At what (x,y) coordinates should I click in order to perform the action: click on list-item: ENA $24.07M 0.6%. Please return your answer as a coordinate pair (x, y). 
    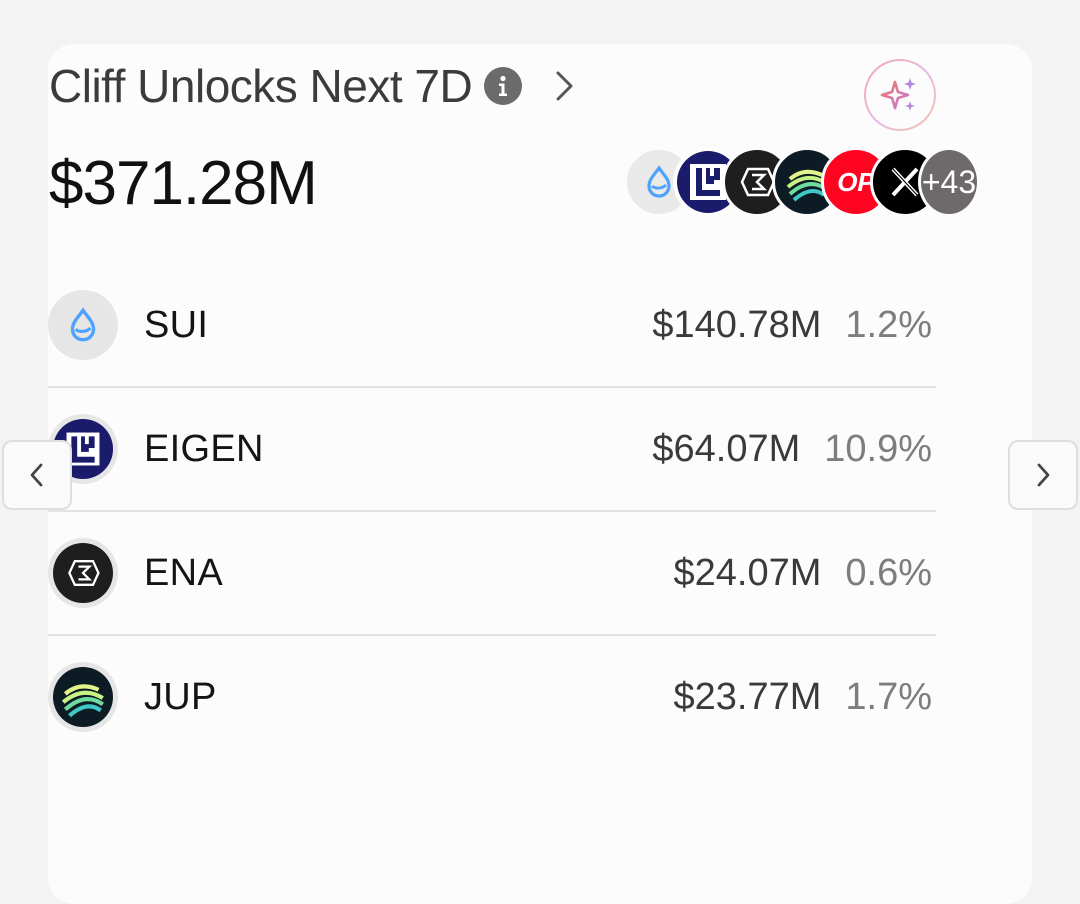
    Looking at the image, I should click on (492, 572).